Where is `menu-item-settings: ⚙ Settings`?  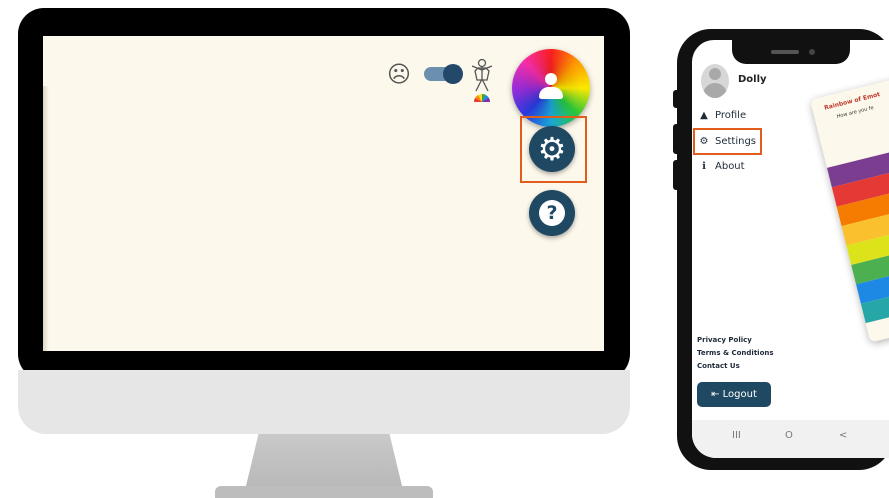 menu-item-settings: ⚙ Settings is located at coordinates (727, 142).